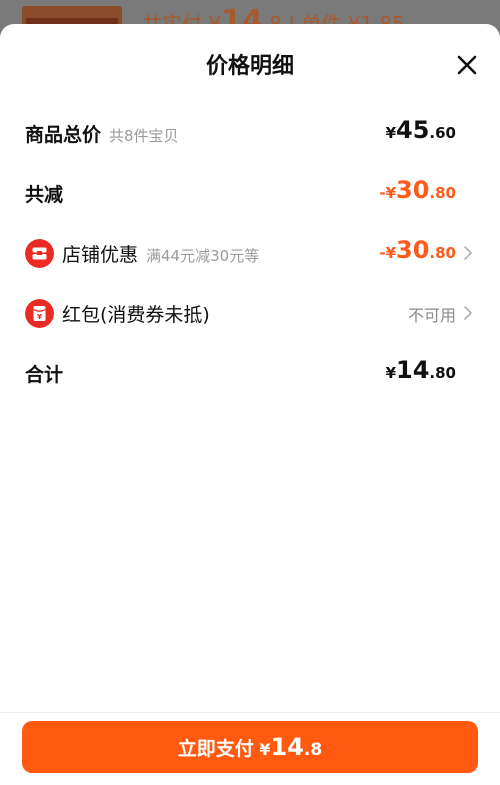 The width and height of the screenshot is (500, 785). What do you see at coordinates (136, 315) in the screenshot?
I see `red-packet-label: 红包(消费券未抵)` at bounding box center [136, 315].